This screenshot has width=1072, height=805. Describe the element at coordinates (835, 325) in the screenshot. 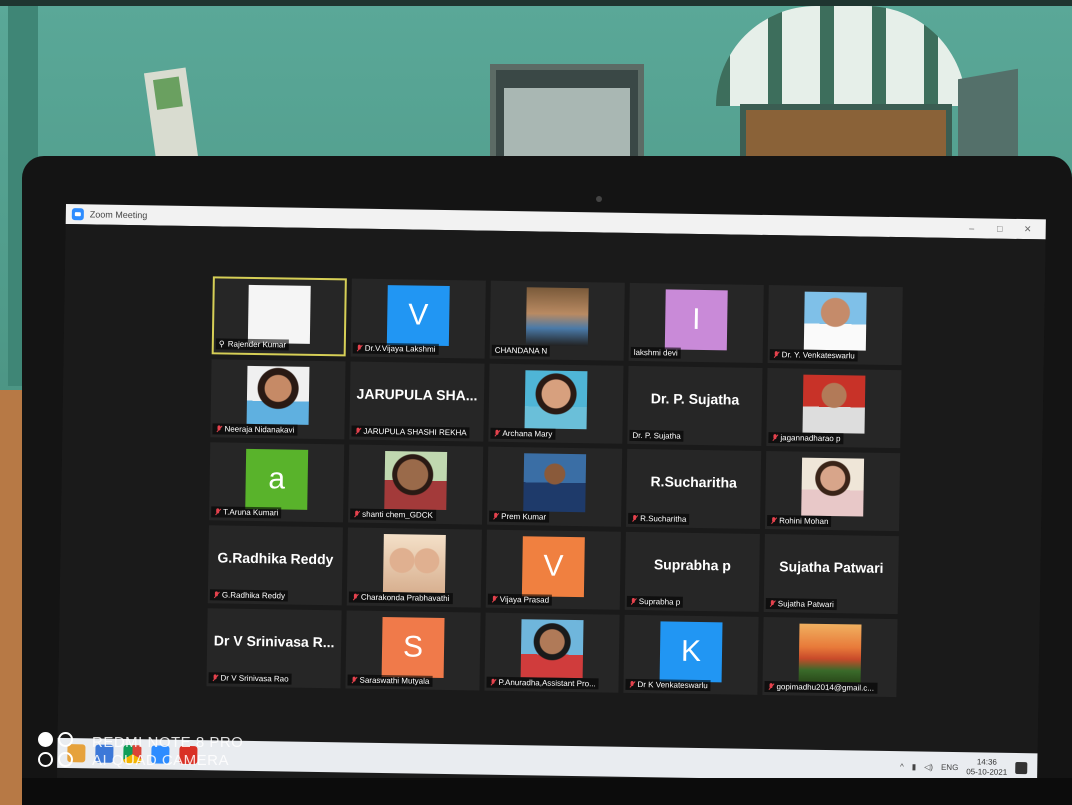

I see `participant-tile: Dr. Y. Venkateswarlu` at that location.